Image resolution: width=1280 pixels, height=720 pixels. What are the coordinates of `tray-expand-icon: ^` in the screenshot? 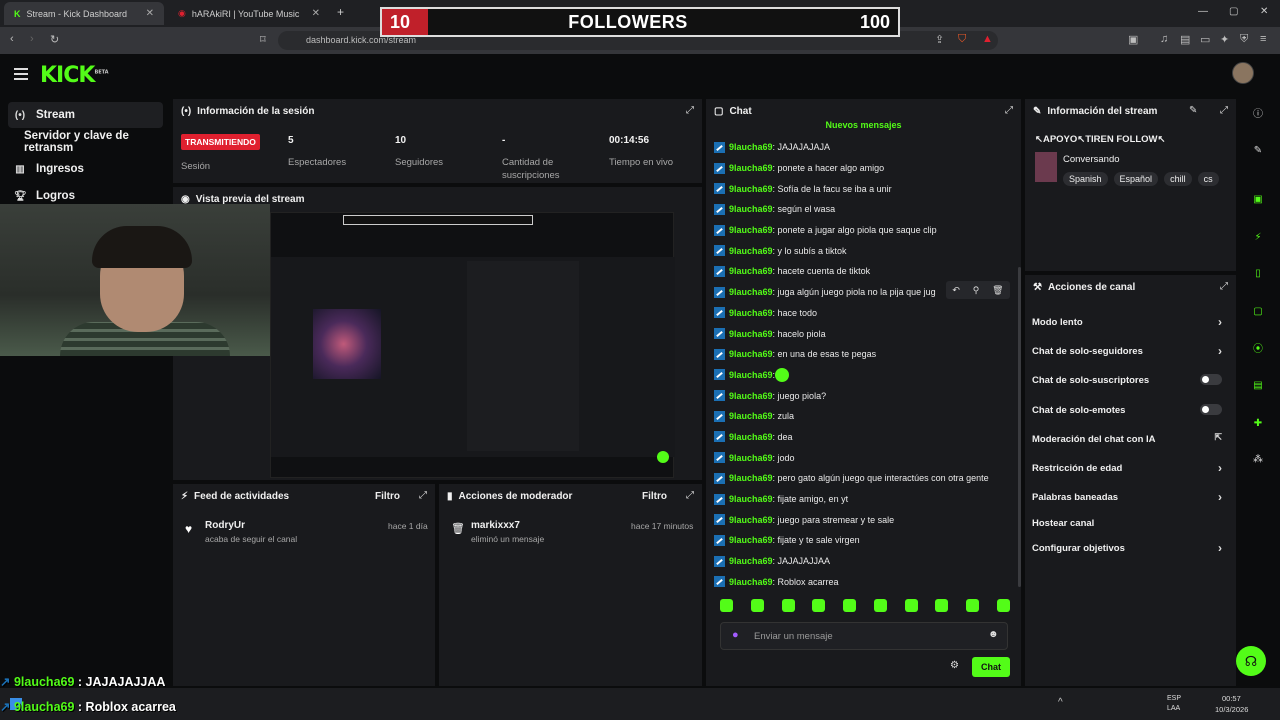 It's located at (1060, 702).